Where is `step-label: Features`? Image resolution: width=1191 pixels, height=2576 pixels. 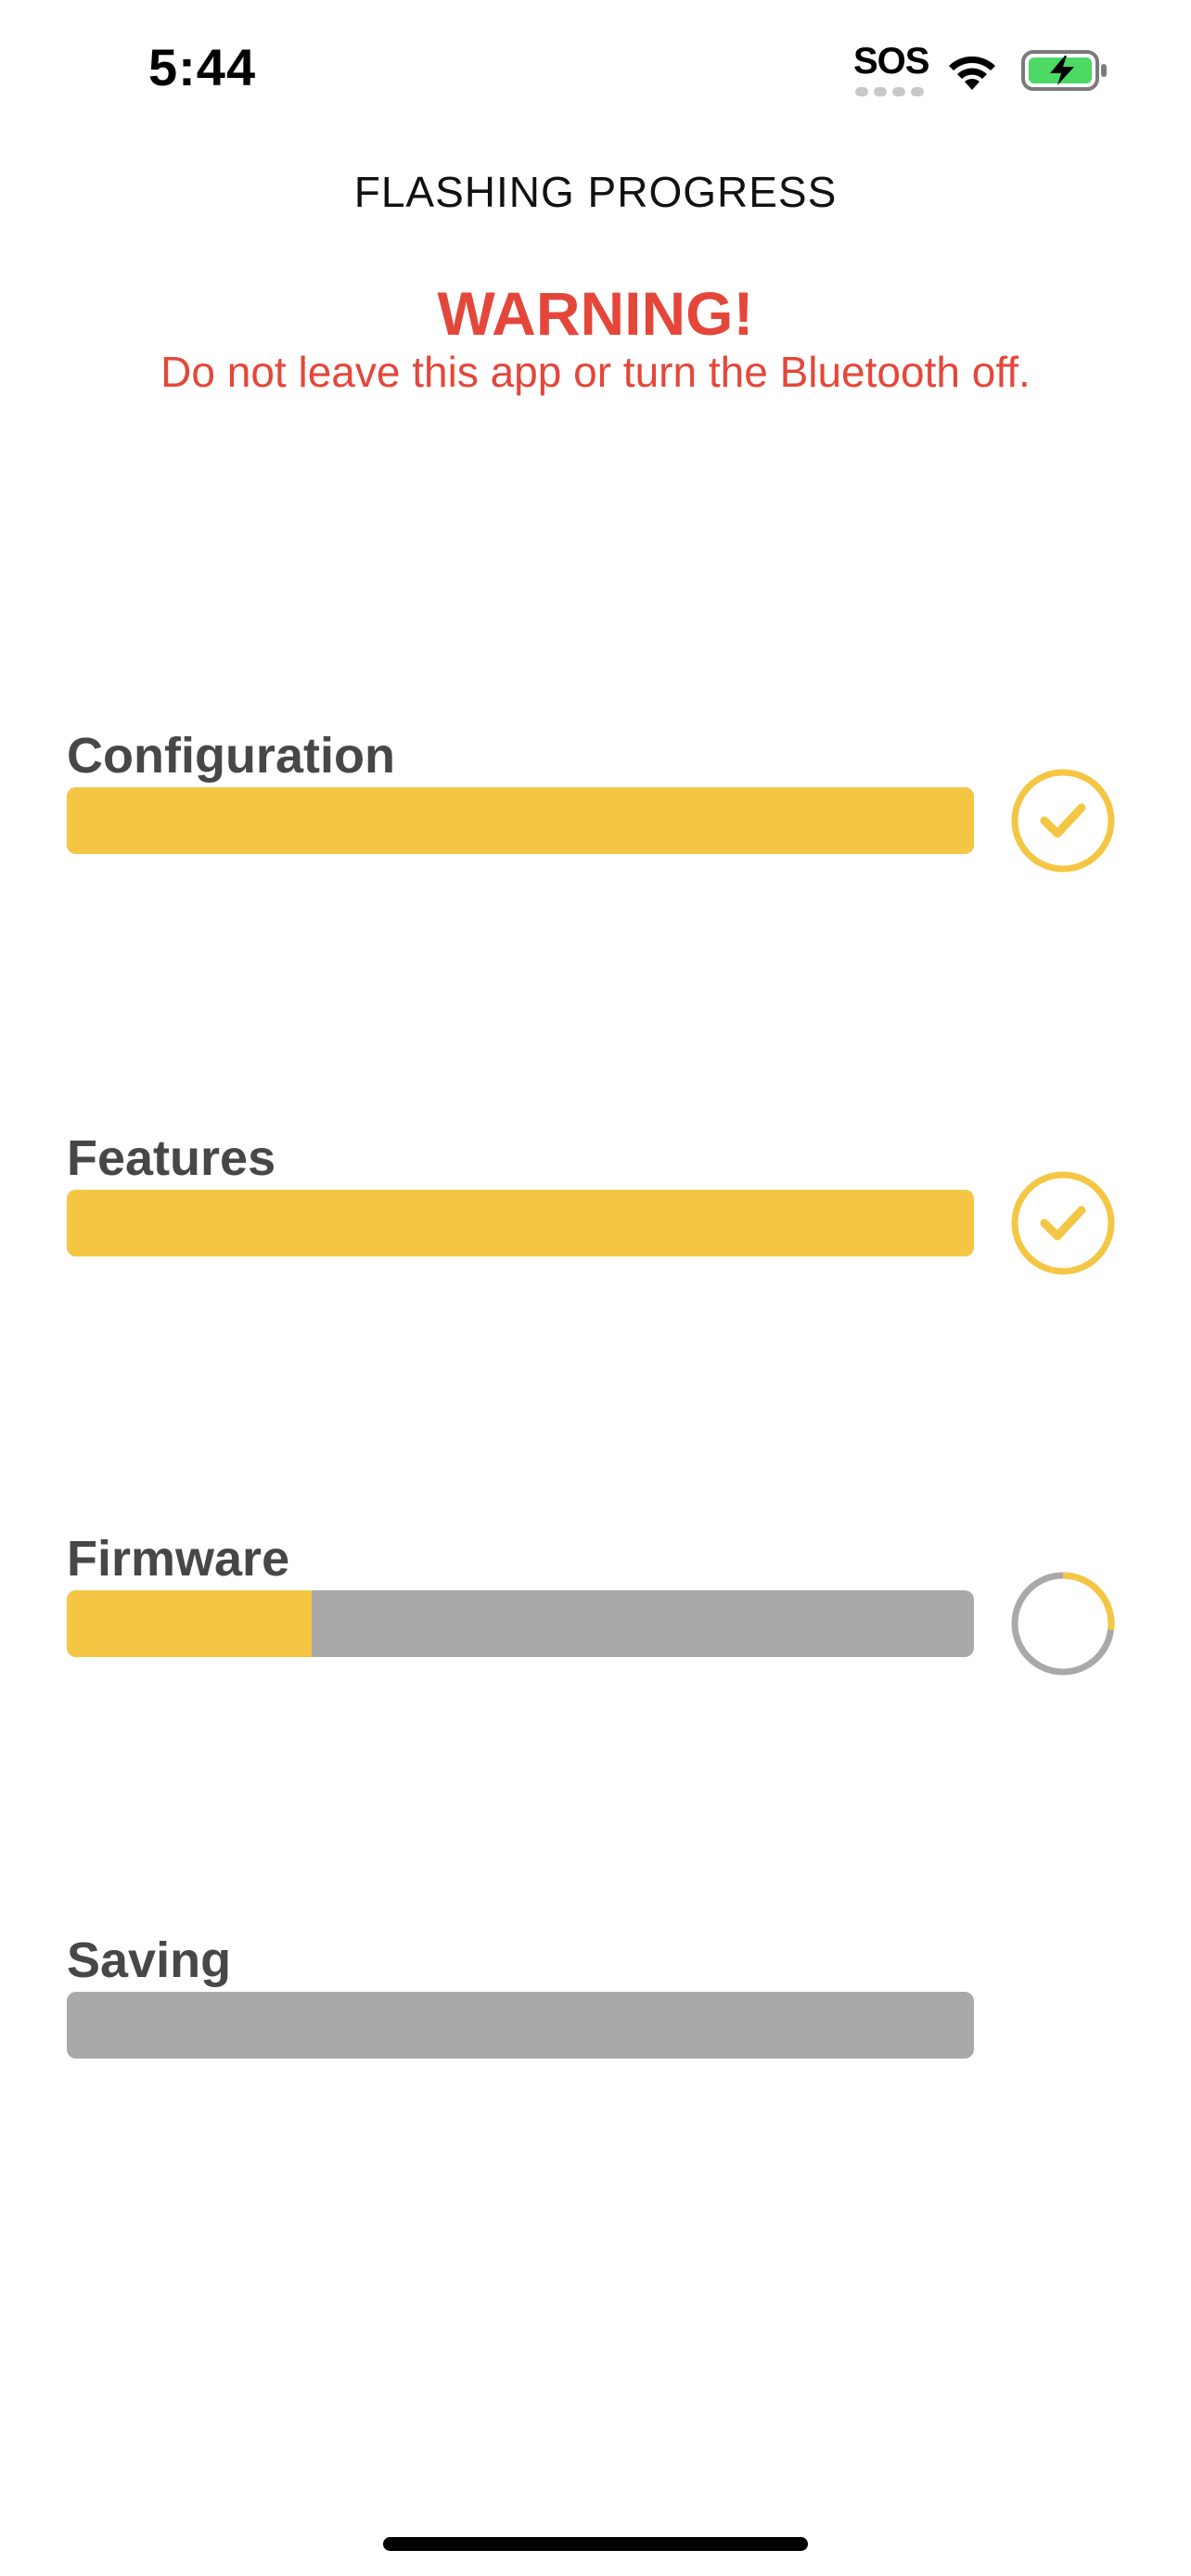
step-label: Features is located at coordinates (171, 1158).